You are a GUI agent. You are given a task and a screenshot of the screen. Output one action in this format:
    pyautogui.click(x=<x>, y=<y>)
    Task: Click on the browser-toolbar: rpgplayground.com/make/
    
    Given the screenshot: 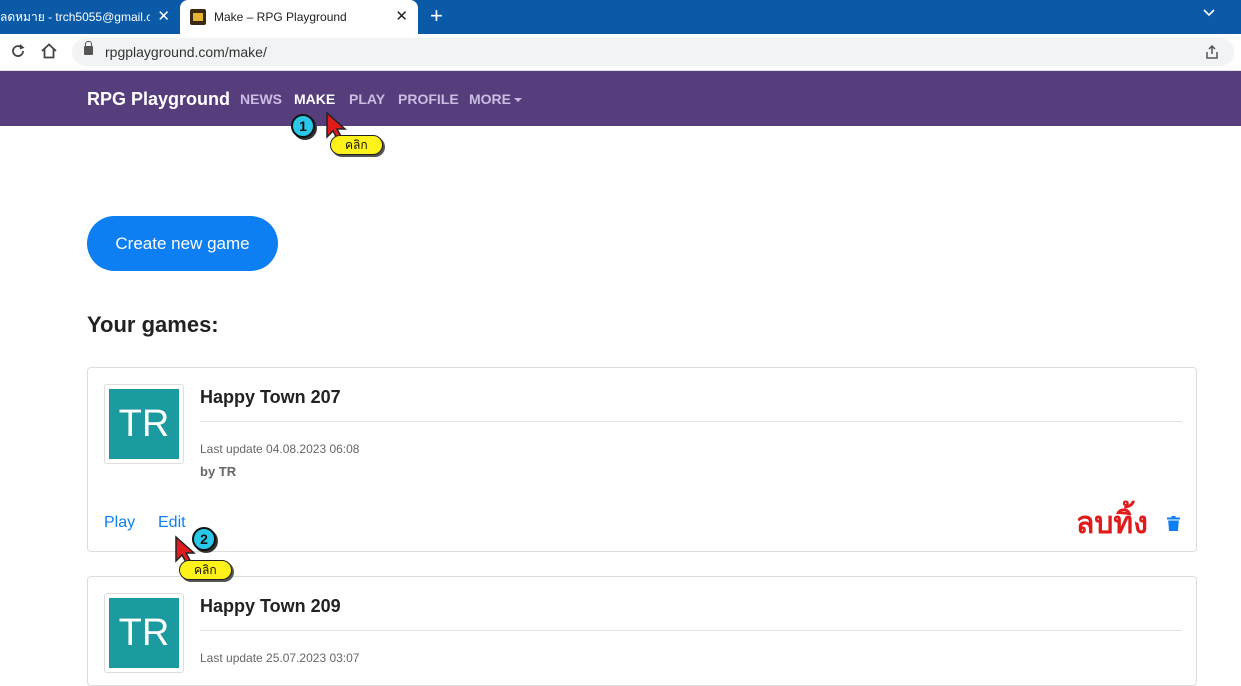 What is the action you would take?
    pyautogui.click(x=620, y=52)
    